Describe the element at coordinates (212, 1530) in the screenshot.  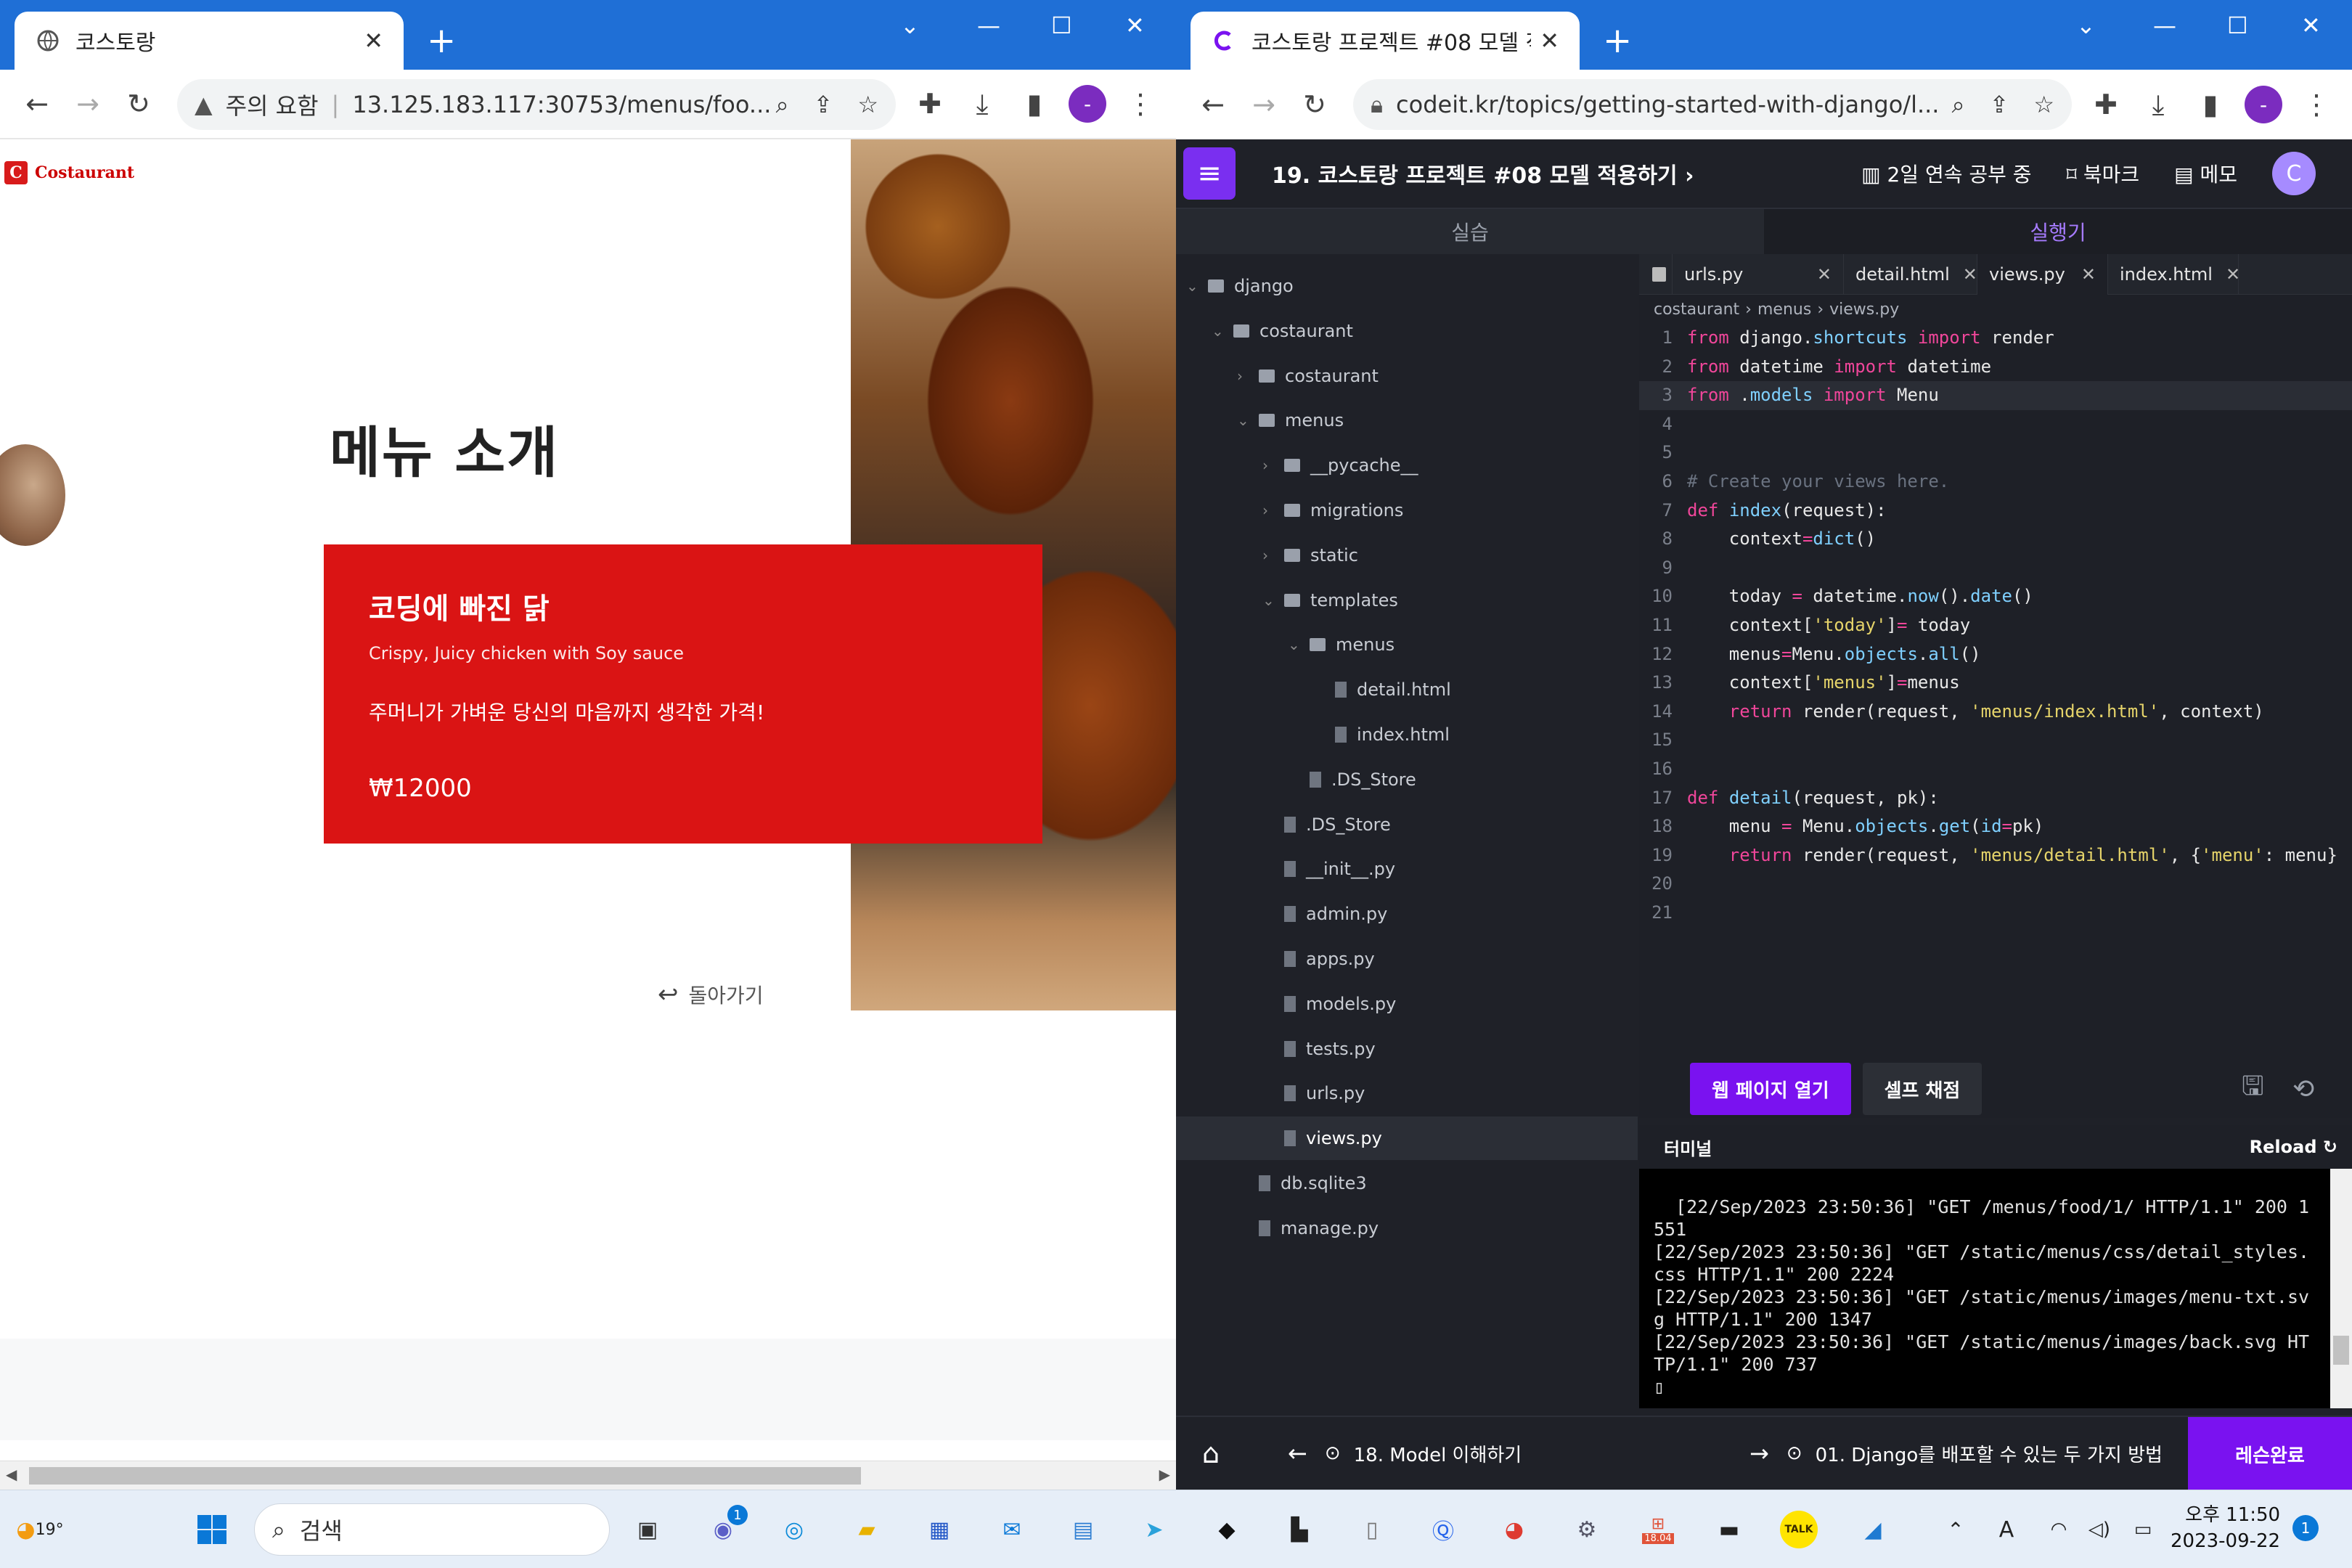
I see `start-button` at that location.